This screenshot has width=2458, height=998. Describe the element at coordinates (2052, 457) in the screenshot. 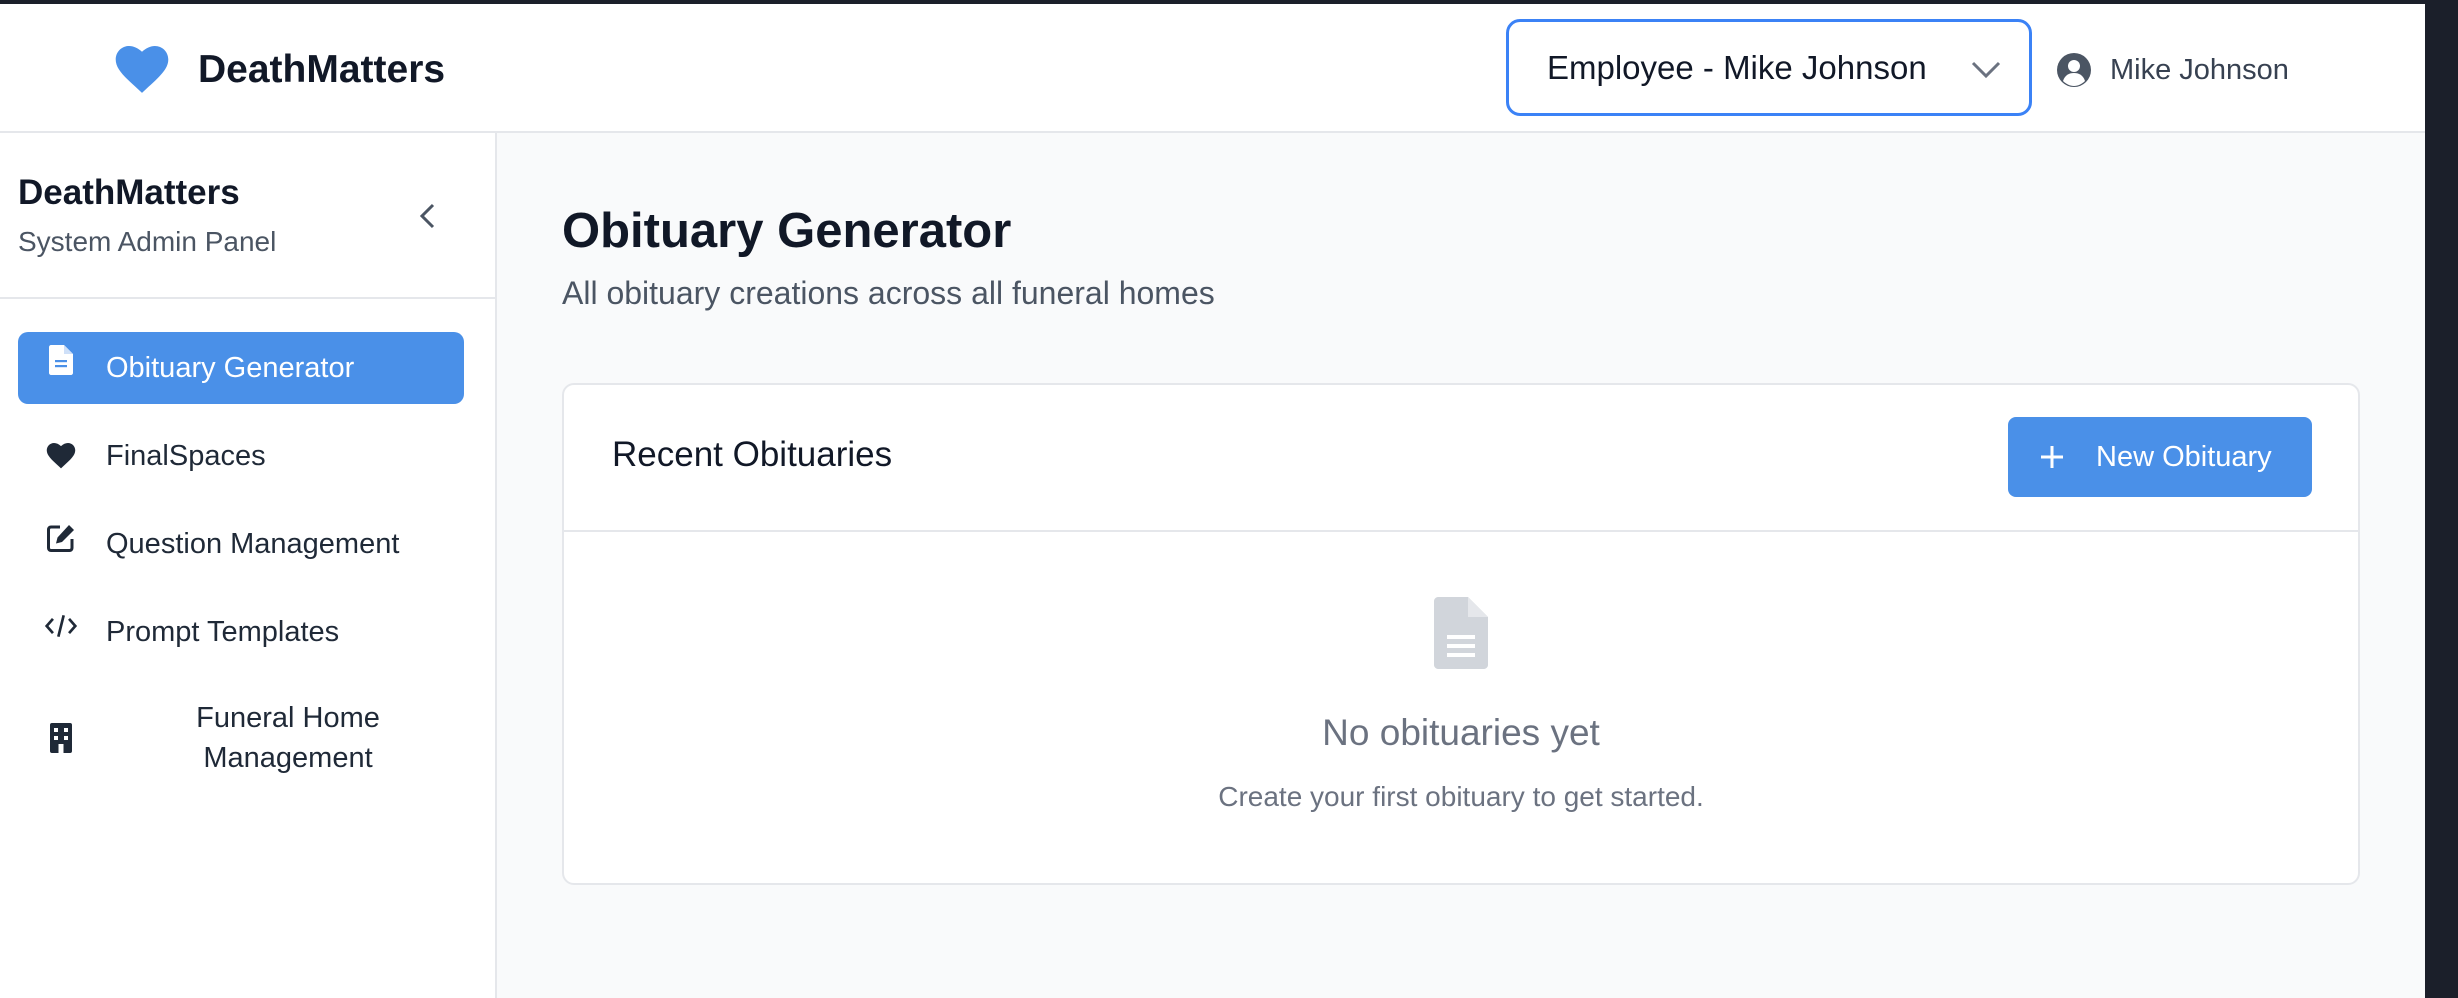

I see `plus-icon` at that location.